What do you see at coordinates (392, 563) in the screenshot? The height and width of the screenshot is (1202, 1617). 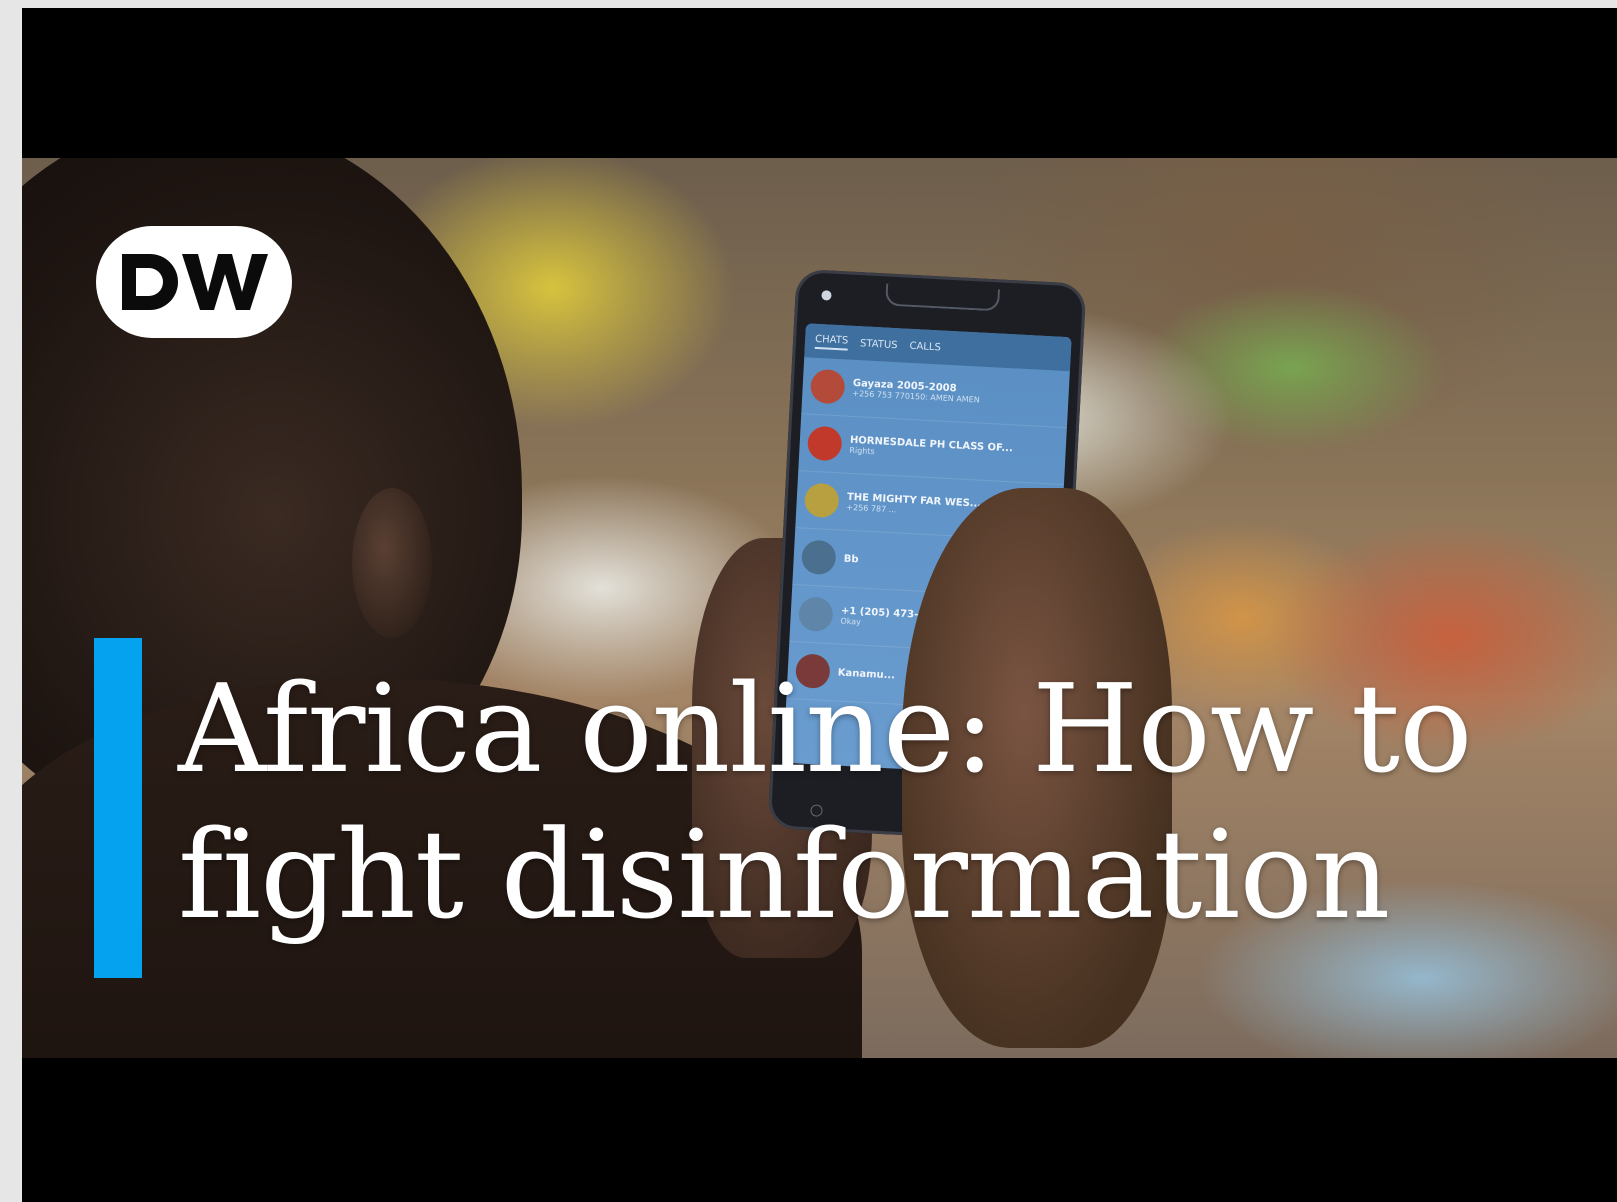 I see `person-ear` at bounding box center [392, 563].